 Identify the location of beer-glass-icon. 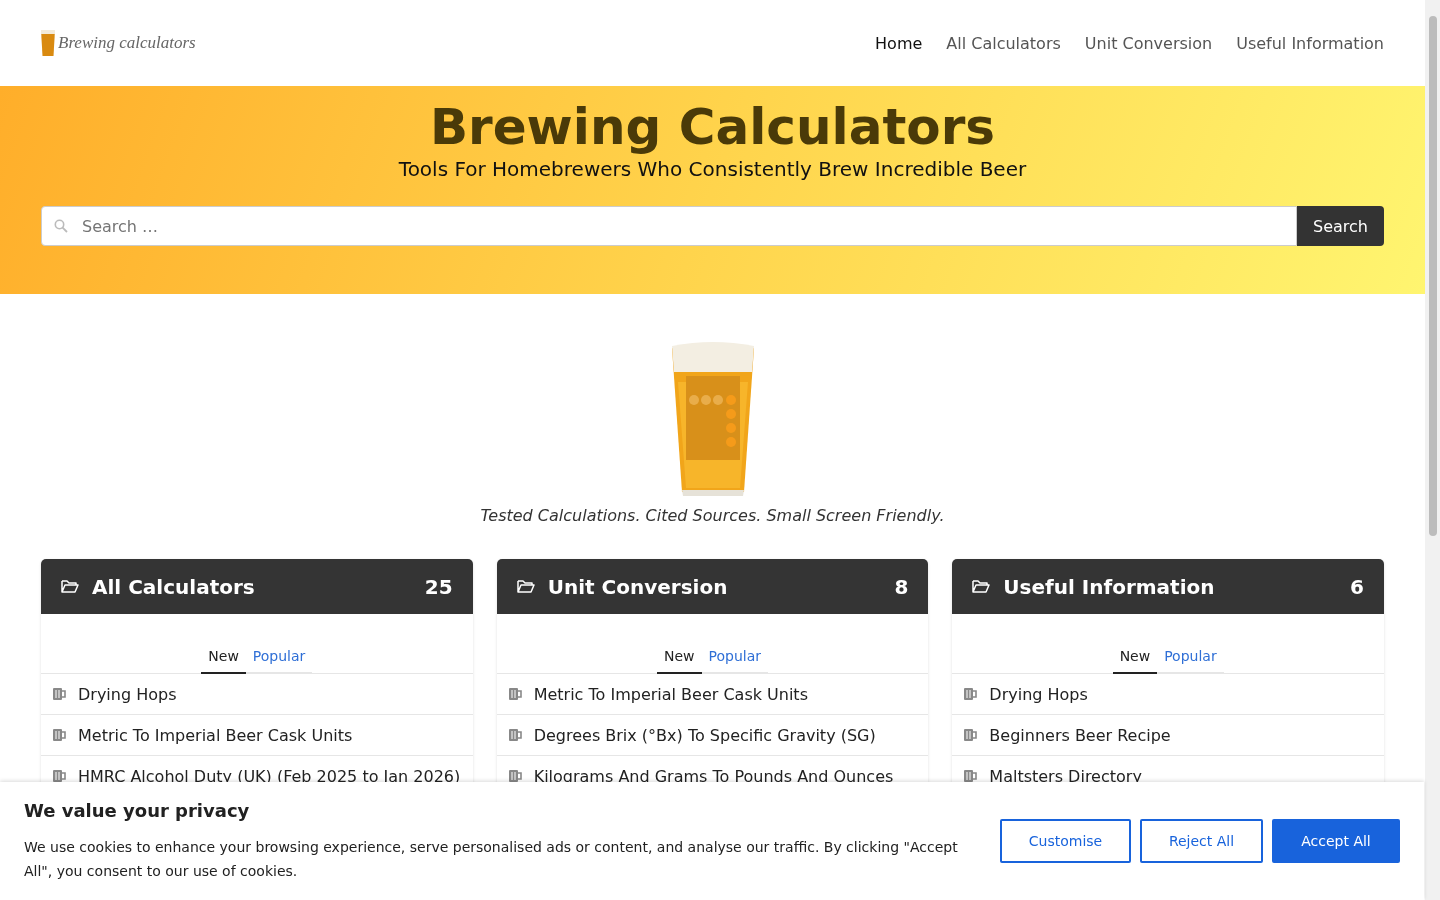
(48, 43).